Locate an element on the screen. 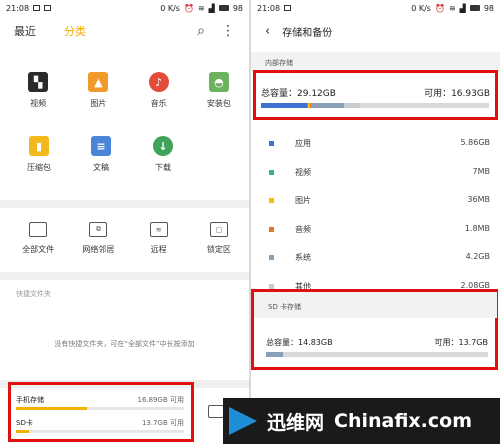 This screenshot has height=444, width=500. storage-item: 音频 1.8MB is located at coordinates (377, 230).